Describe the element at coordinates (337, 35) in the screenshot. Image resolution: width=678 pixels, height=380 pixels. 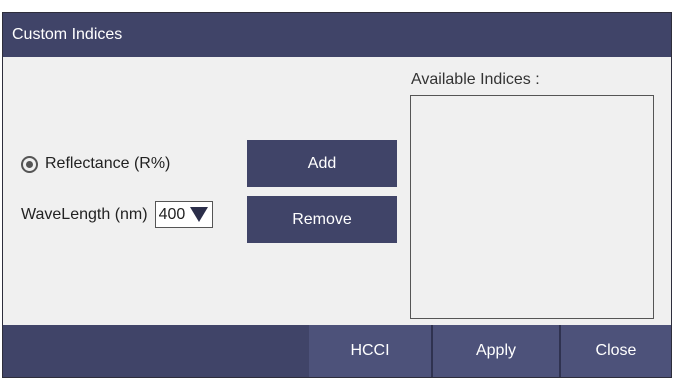
I see `dialog-title: Custom Indices` at that location.